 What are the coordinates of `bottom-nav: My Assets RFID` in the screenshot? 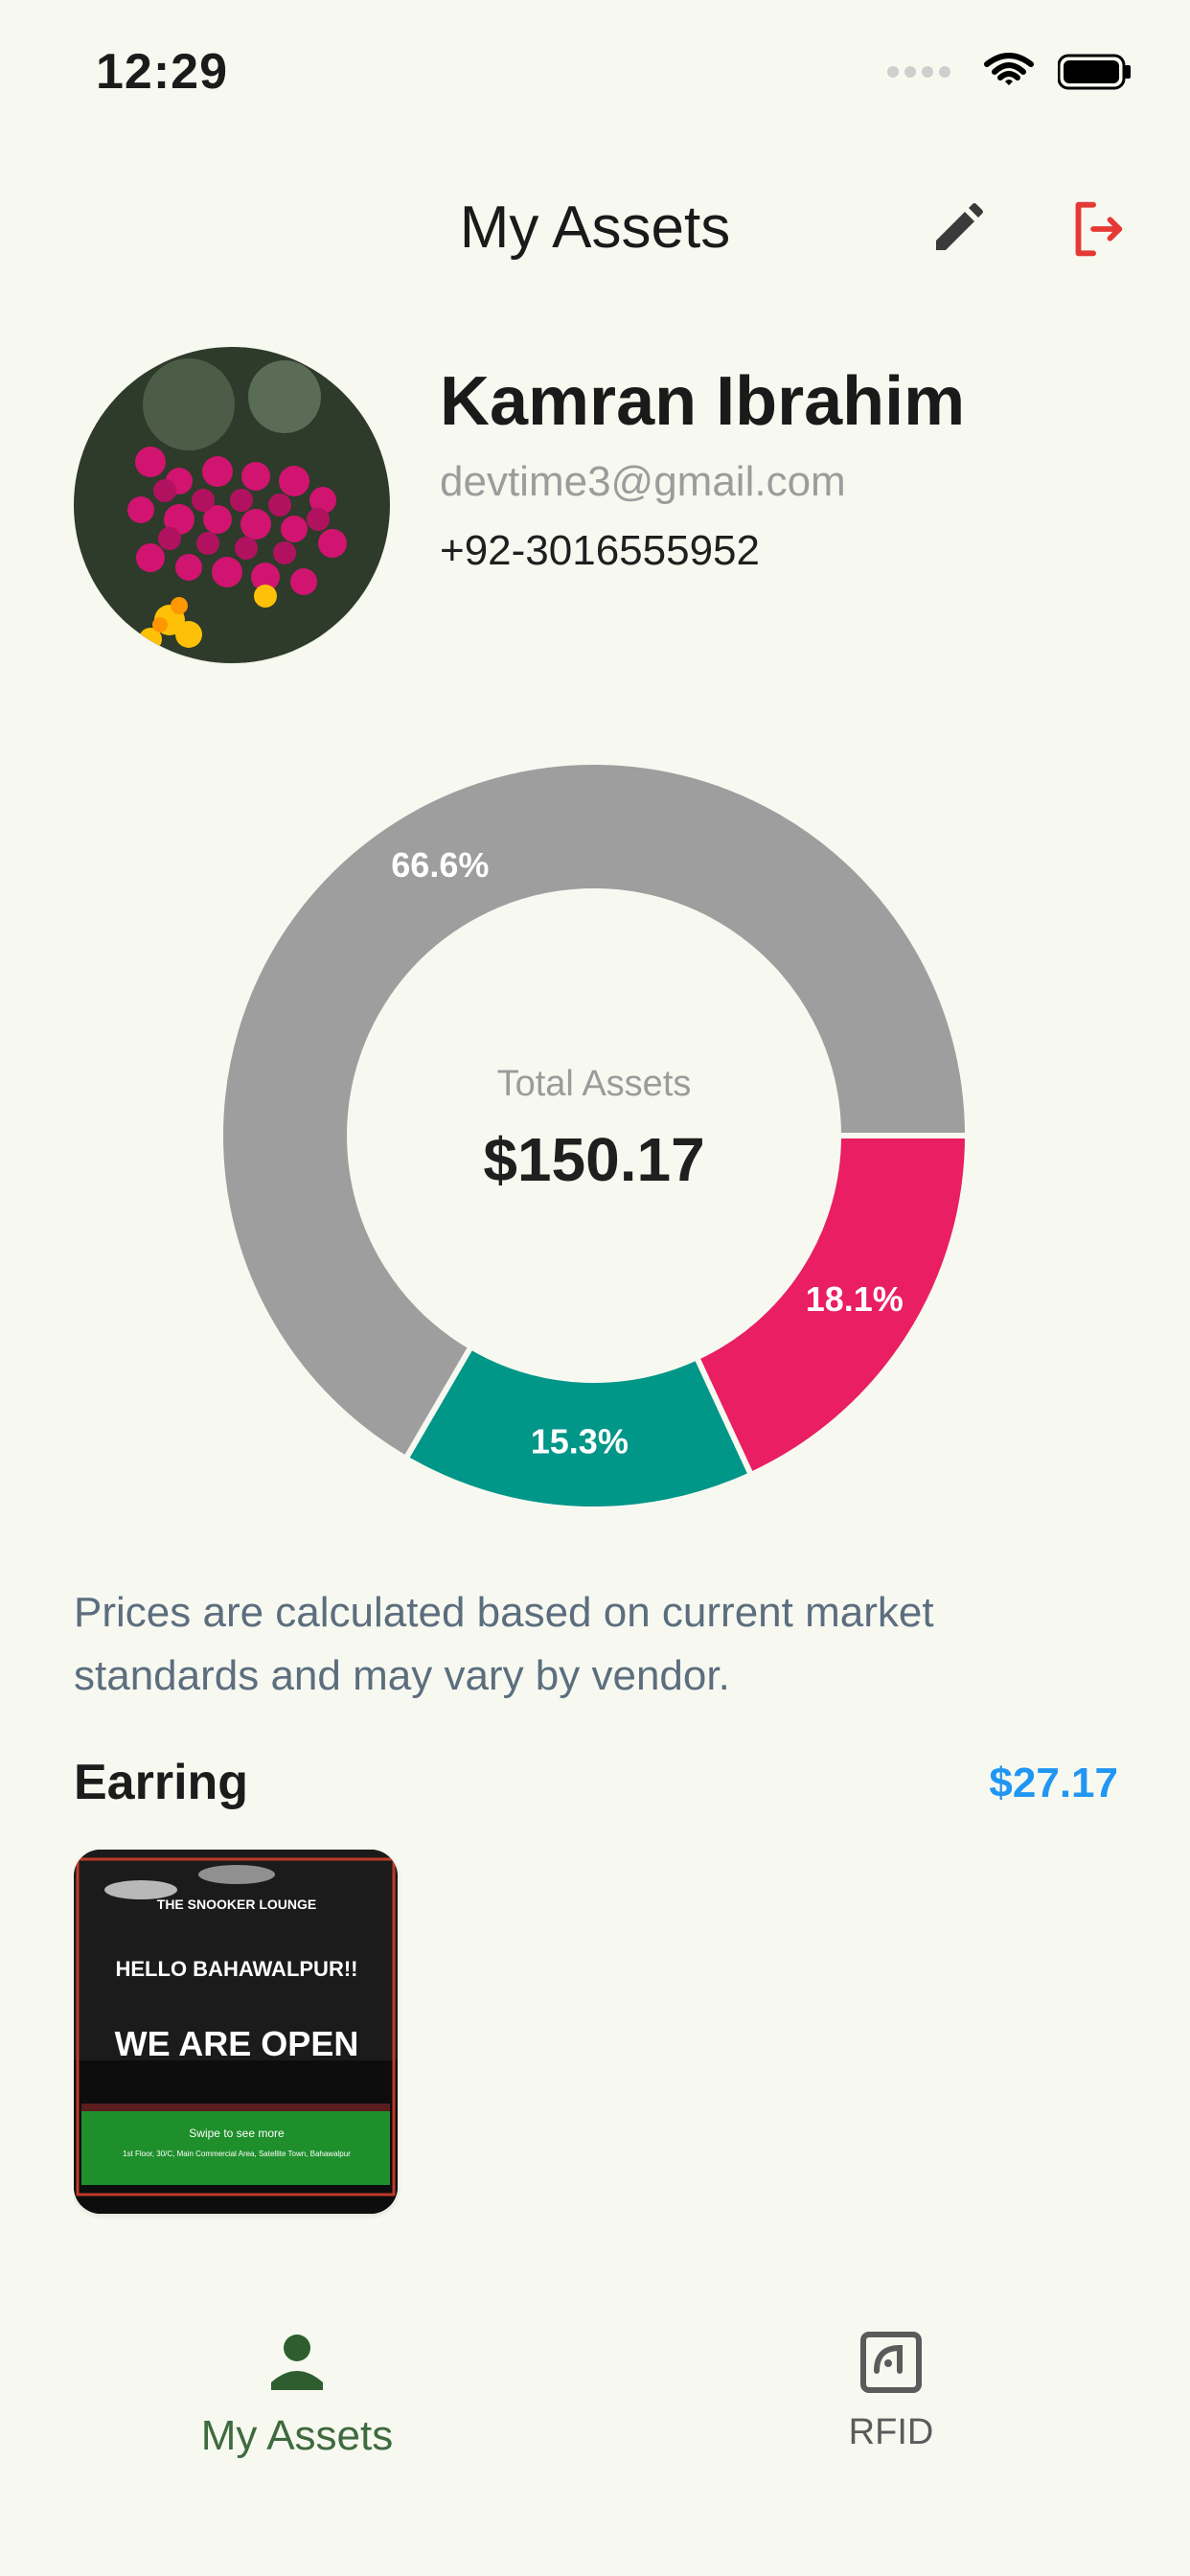 It's located at (595, 2433).